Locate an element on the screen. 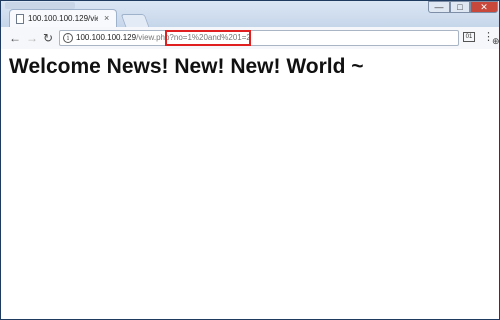 The width and height of the screenshot is (500, 320). tab-close-icon: × is located at coordinates (106, 18).